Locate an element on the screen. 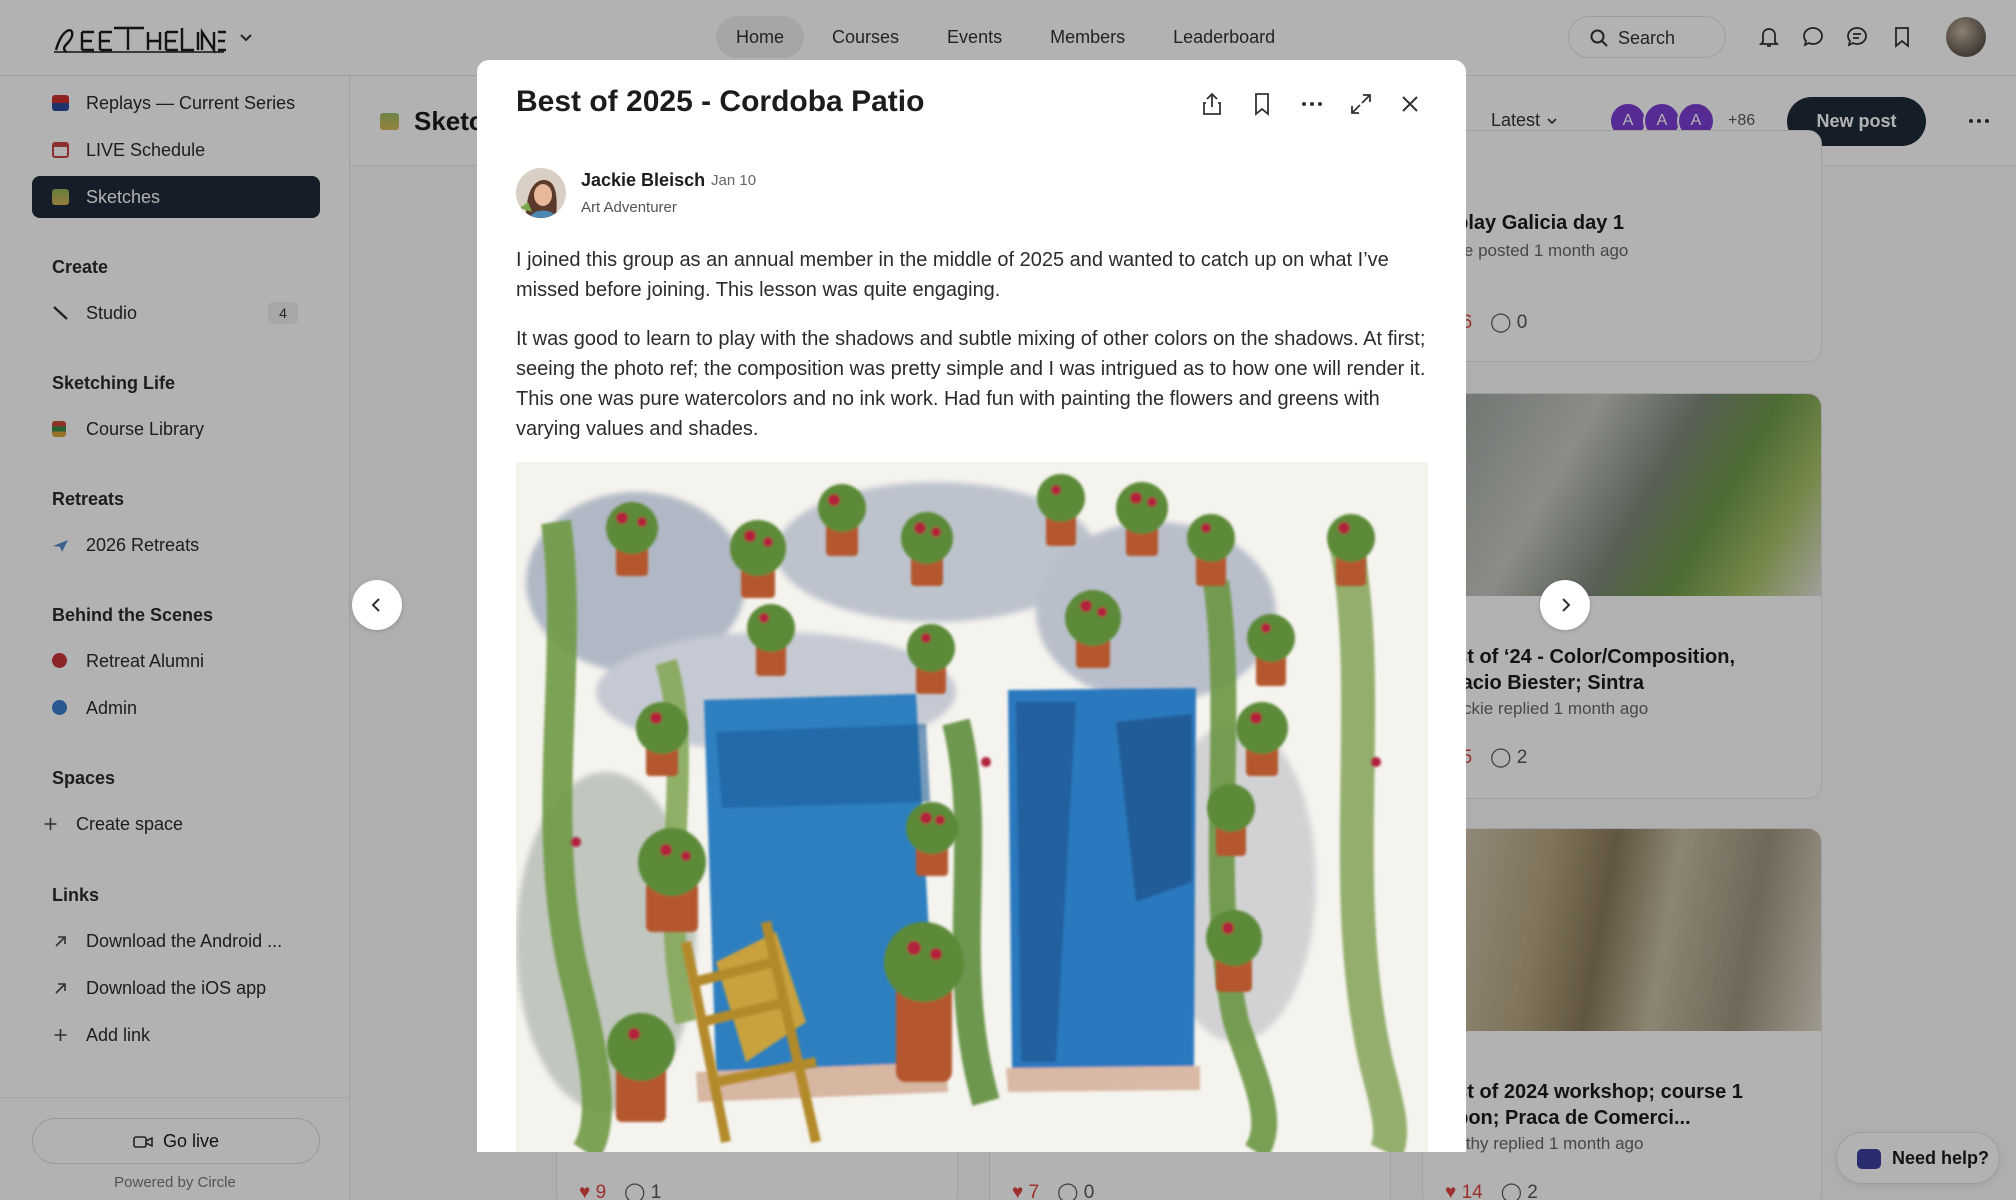 Image resolution: width=2016 pixels, height=1200 pixels. chevron-right-icon is located at coordinates (1566, 605).